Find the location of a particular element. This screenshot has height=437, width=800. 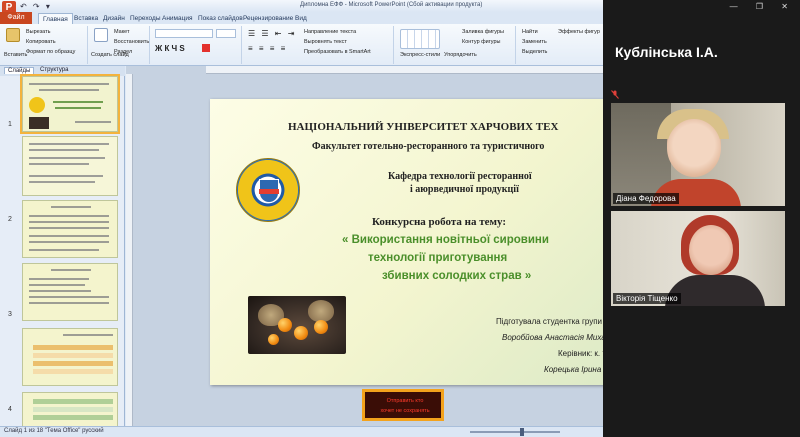

section-button: Раздел is located at coordinates (123, 52).